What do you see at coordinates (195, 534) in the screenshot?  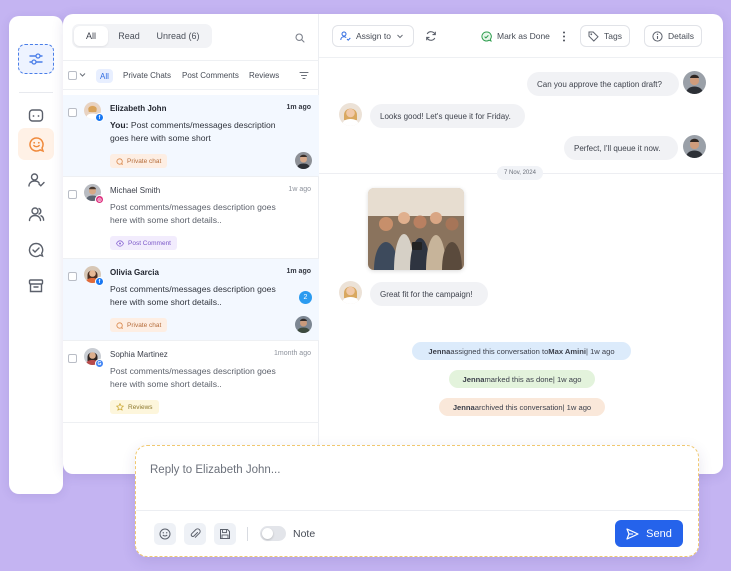 I see `attachment-icon` at bounding box center [195, 534].